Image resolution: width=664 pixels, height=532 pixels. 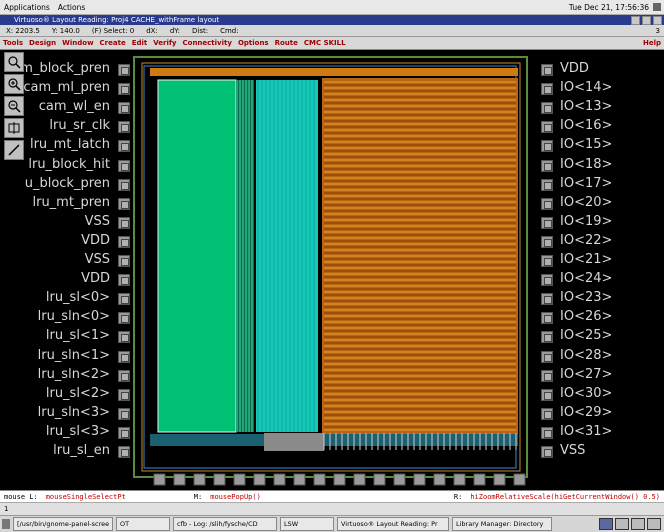 I want to click on task-lsw: LSW, so click(x=307, y=524).